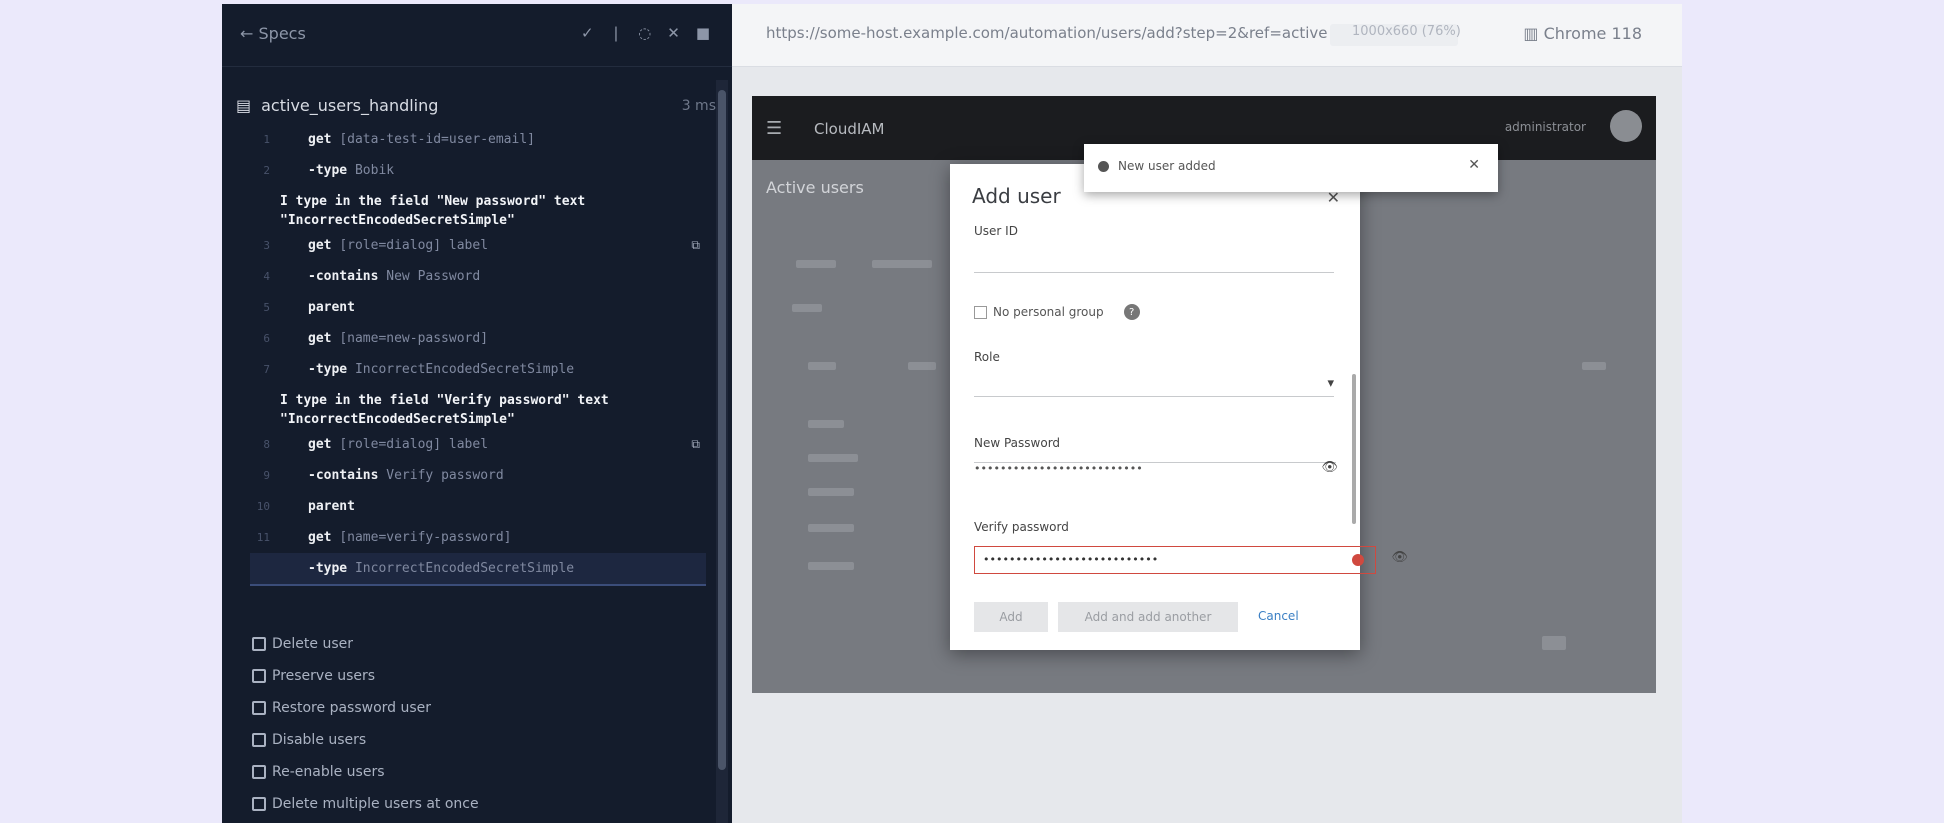  I want to click on user-id-input, so click(1154, 261).